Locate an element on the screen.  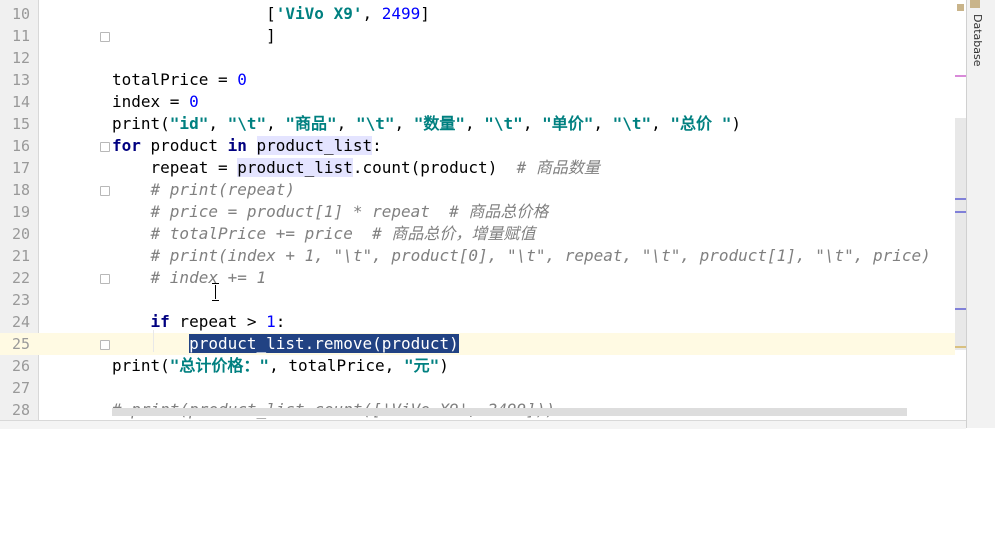
code-token: , totalPrice, is located at coordinates (336, 365).